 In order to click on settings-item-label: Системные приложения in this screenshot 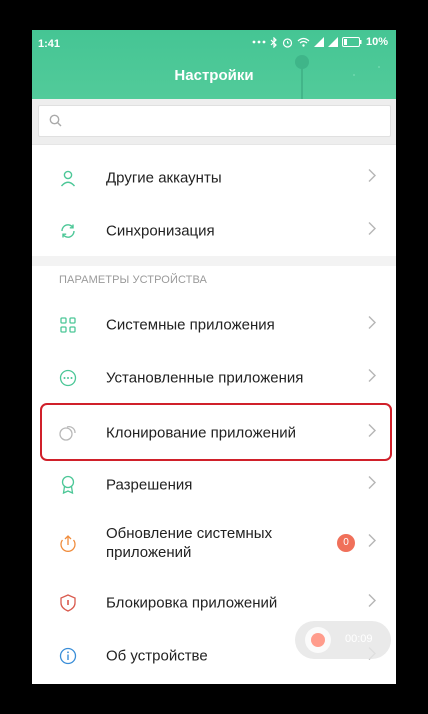, I will do `click(190, 324)`.